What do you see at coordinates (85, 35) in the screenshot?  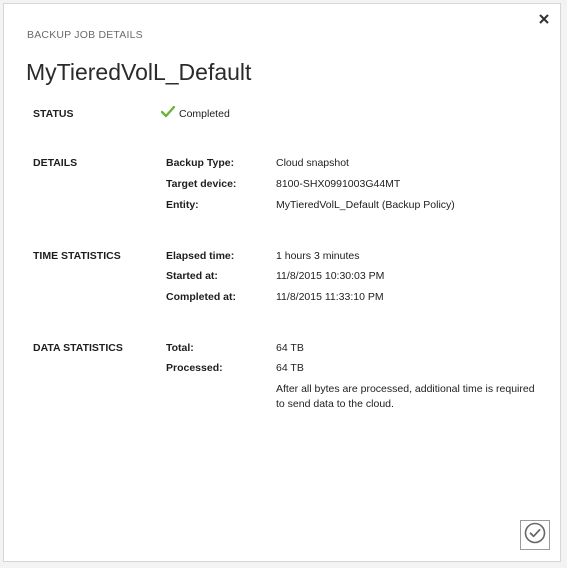 I see `dialog-caption: BACKUP JOB DETAILS` at bounding box center [85, 35].